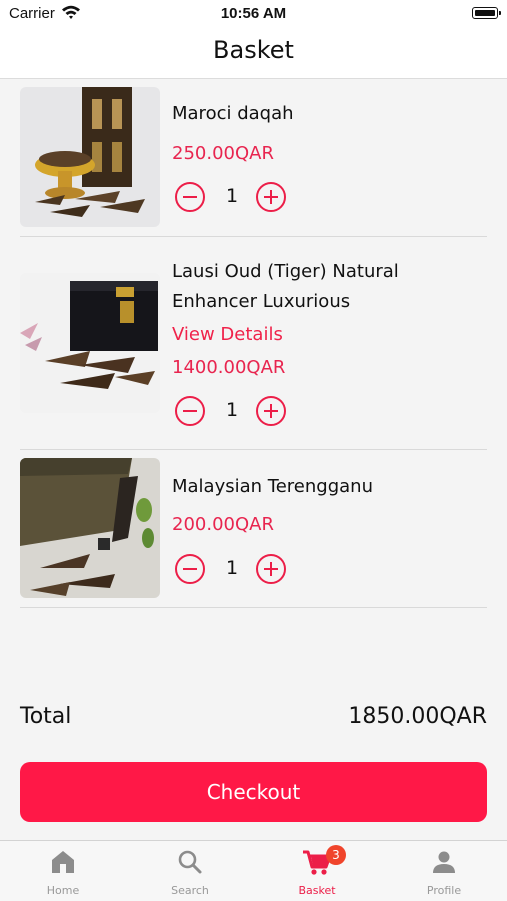 Image resolution: width=507 pixels, height=901 pixels. What do you see at coordinates (233, 113) in the screenshot?
I see `item-name: Maroci daqah` at bounding box center [233, 113].